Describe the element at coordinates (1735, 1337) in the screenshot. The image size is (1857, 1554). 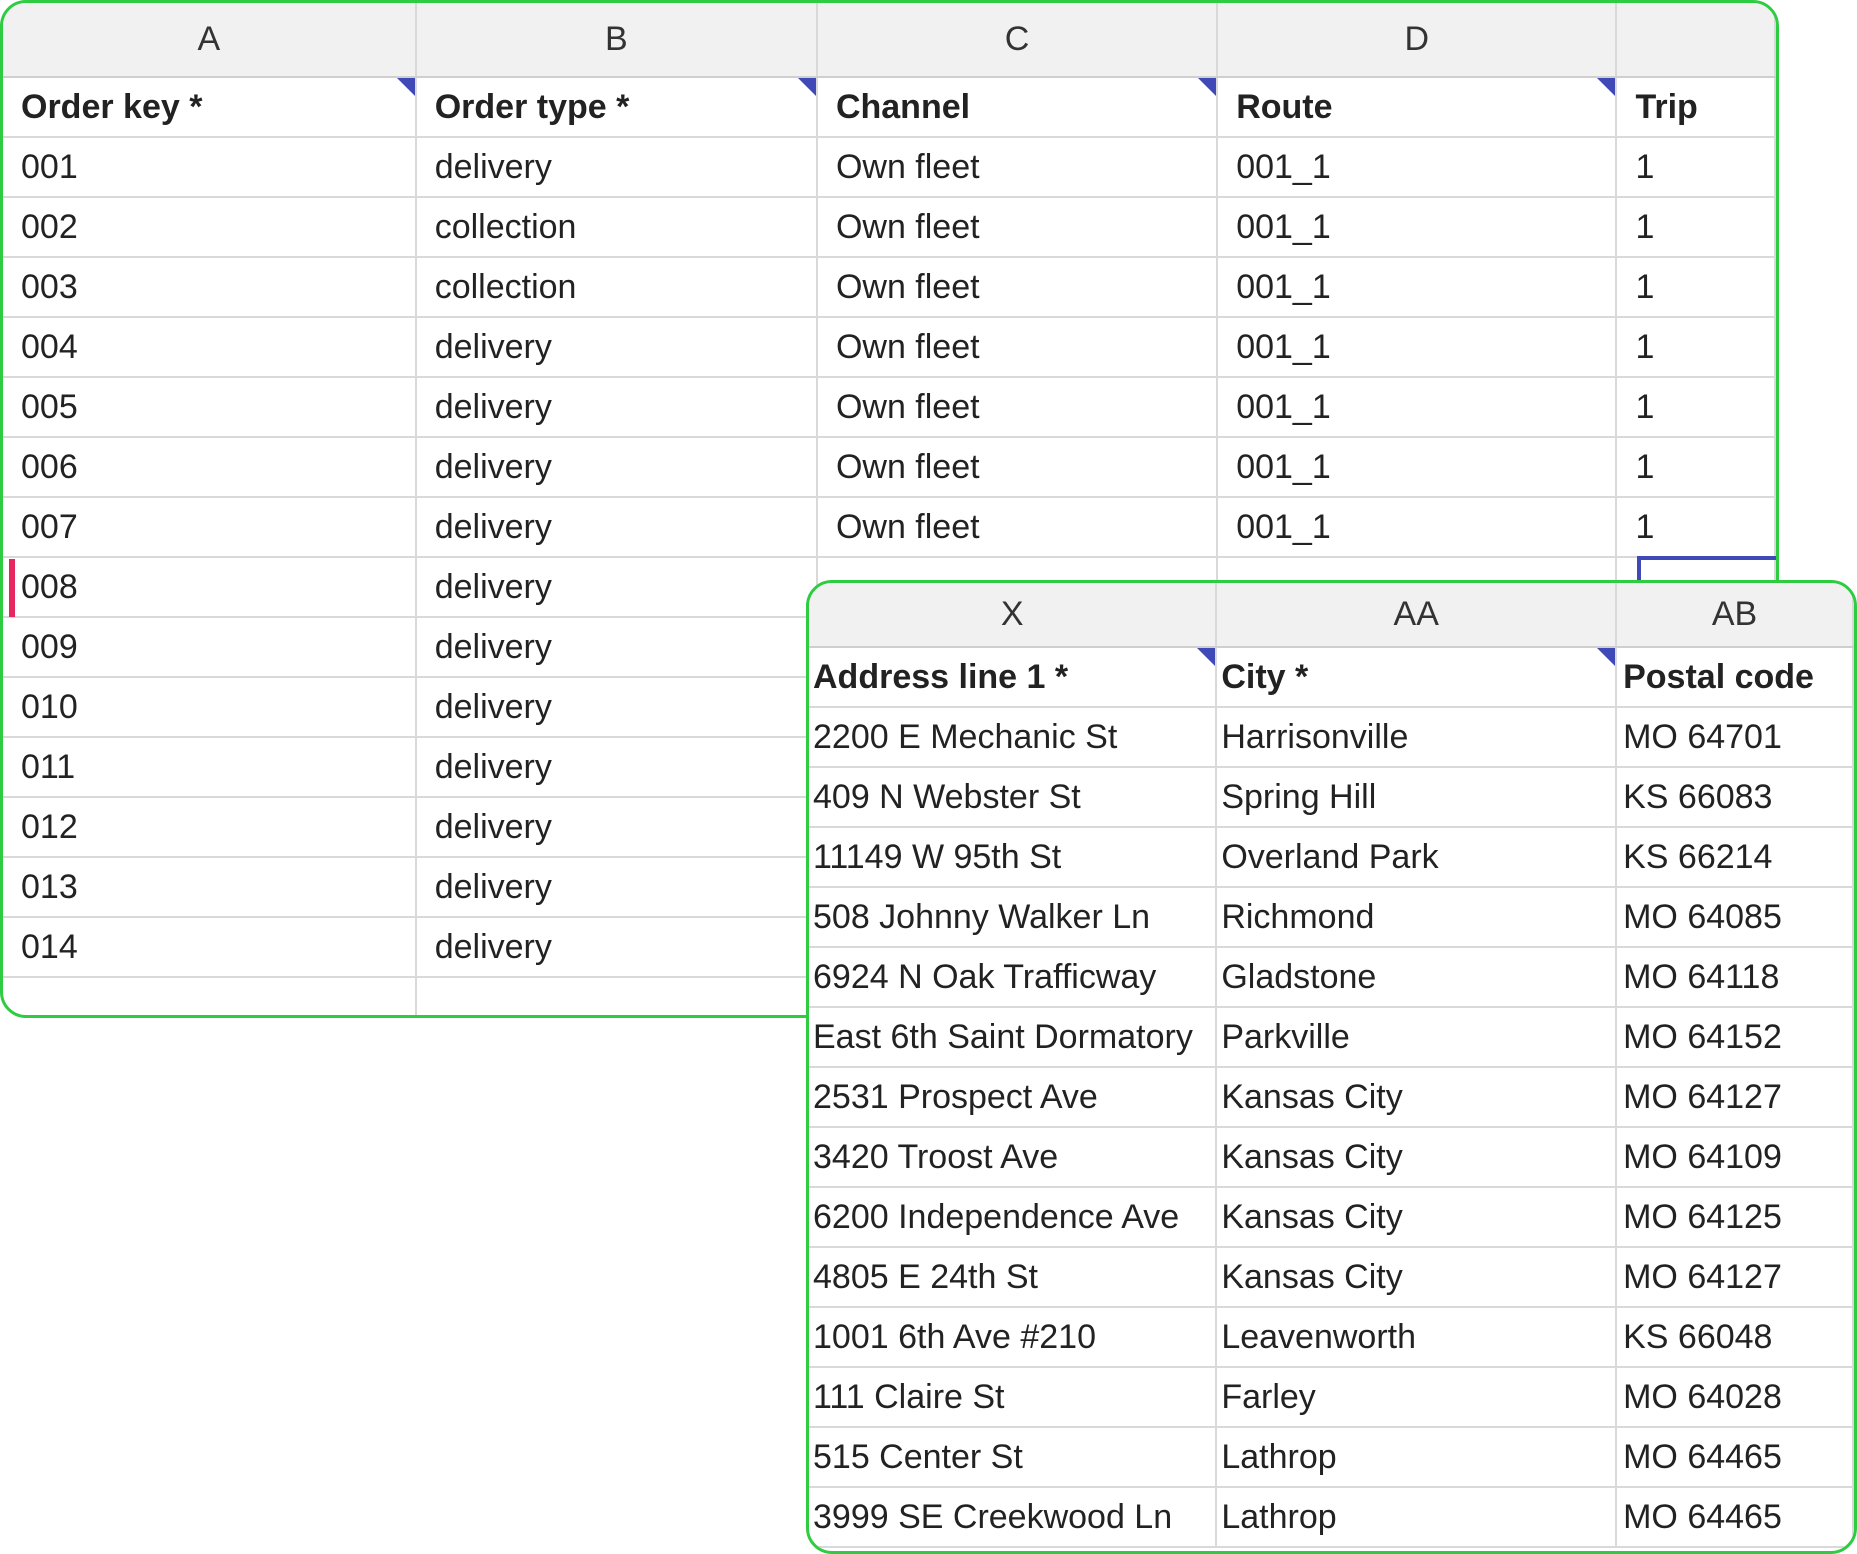
I see `table-cell: KS 66048` at that location.